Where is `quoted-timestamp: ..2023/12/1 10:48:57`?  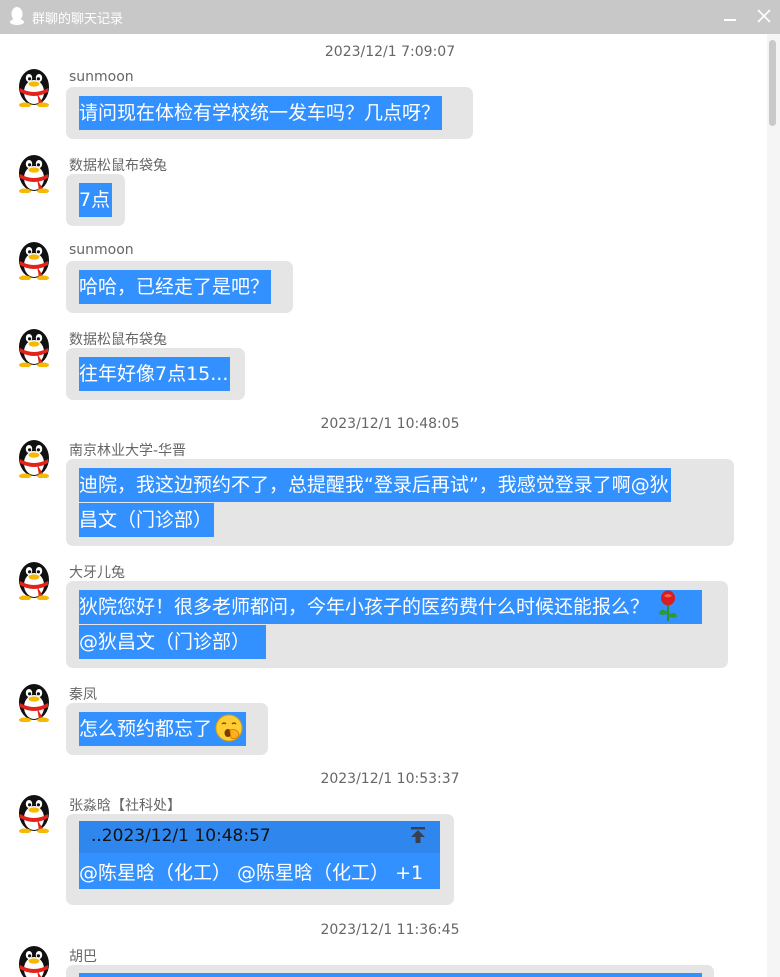 quoted-timestamp: ..2023/12/1 10:48:57 is located at coordinates (181, 836).